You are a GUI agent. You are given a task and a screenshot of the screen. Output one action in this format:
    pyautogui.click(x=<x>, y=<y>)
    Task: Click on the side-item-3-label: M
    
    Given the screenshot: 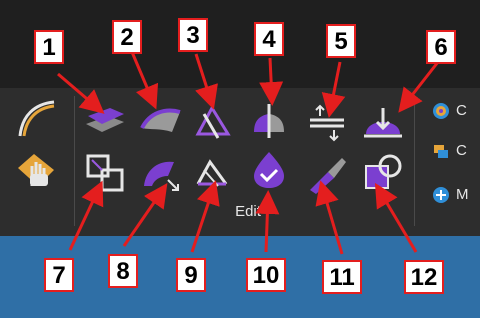 What is the action you would take?
    pyautogui.click(x=462, y=194)
    